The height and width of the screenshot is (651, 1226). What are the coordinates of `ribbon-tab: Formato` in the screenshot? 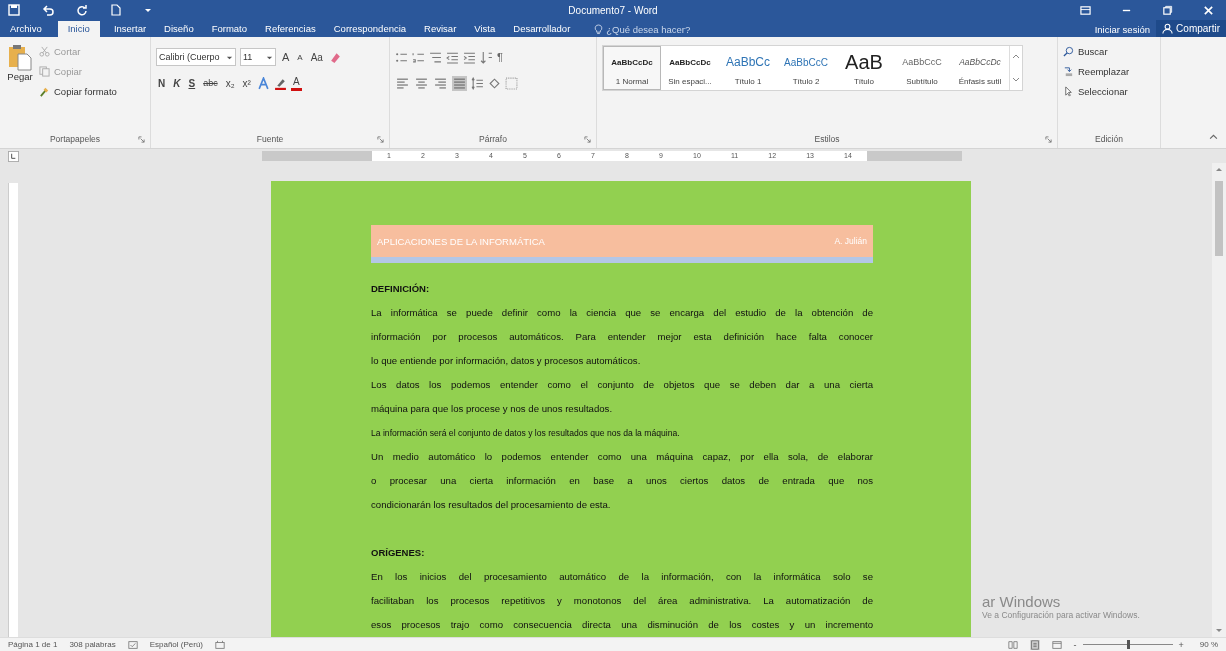 It's located at (229, 29).